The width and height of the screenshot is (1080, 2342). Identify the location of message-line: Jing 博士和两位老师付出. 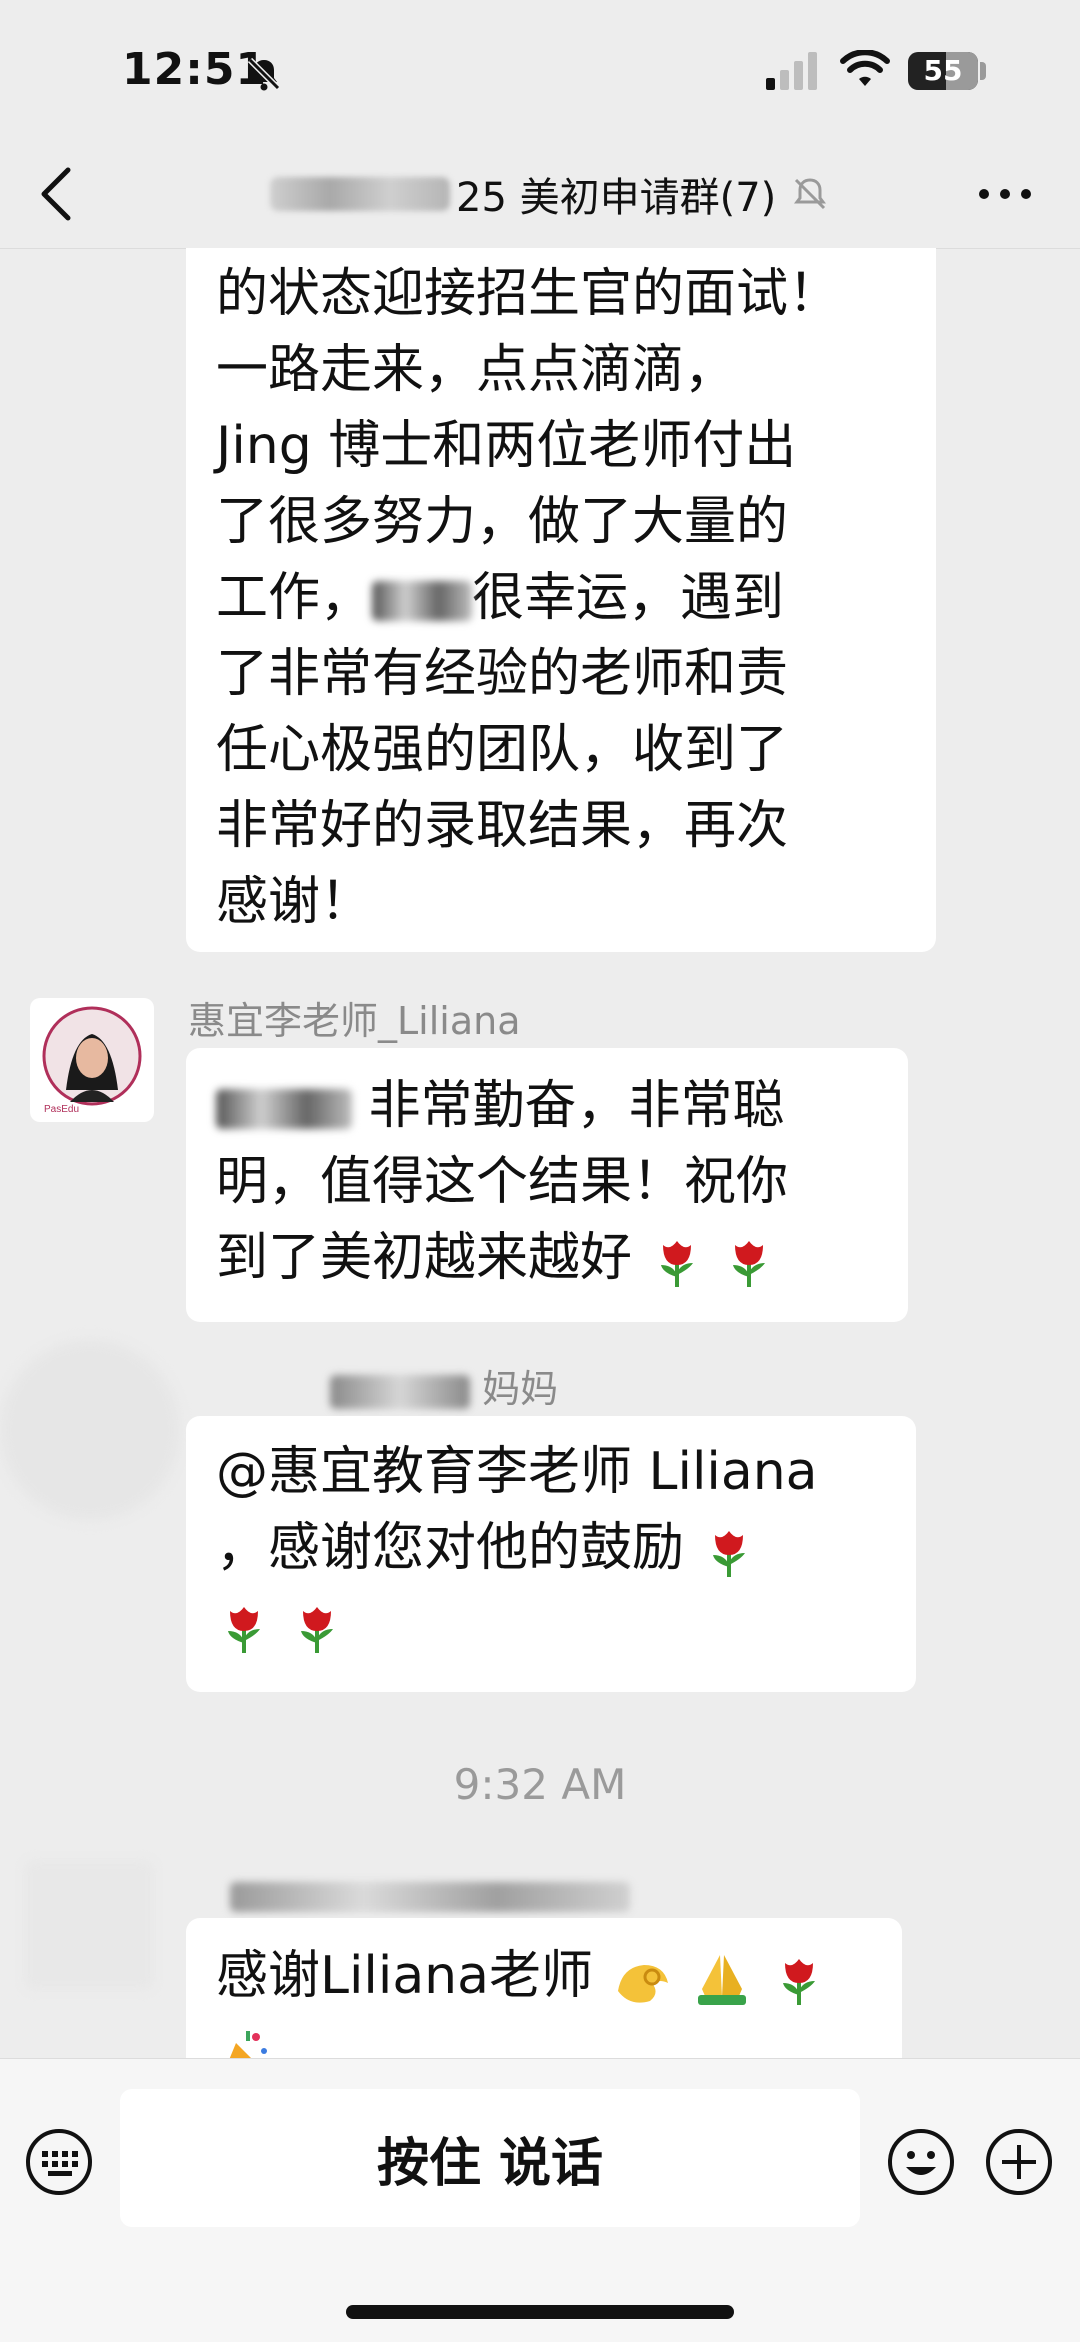
(506, 446).